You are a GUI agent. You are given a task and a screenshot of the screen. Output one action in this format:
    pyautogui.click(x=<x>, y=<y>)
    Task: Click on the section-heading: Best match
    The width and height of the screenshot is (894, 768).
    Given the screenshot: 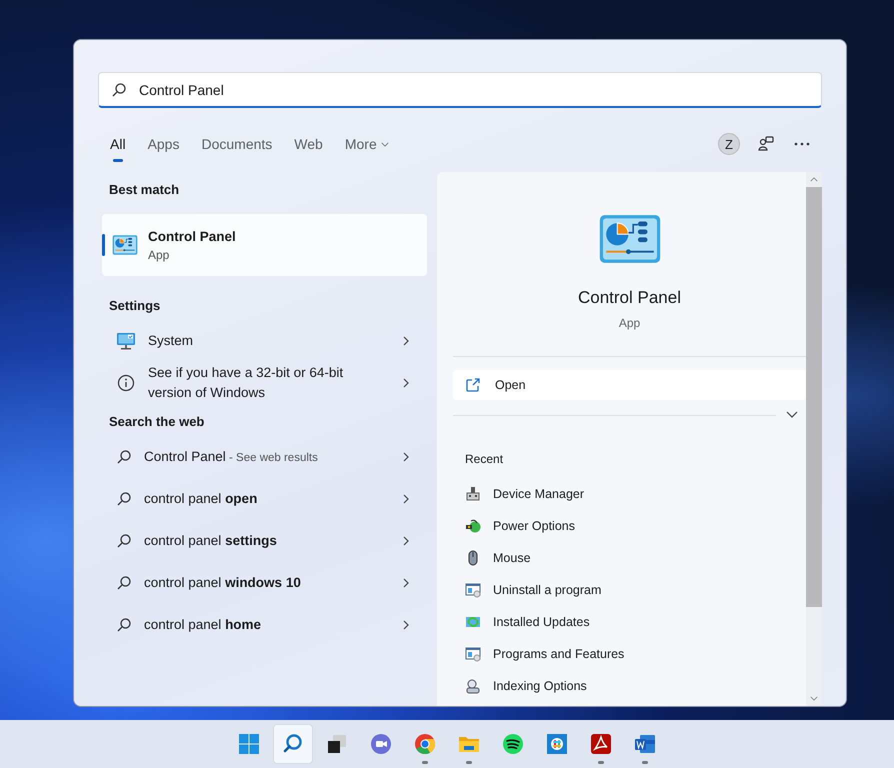 What is the action you would take?
    pyautogui.click(x=144, y=190)
    